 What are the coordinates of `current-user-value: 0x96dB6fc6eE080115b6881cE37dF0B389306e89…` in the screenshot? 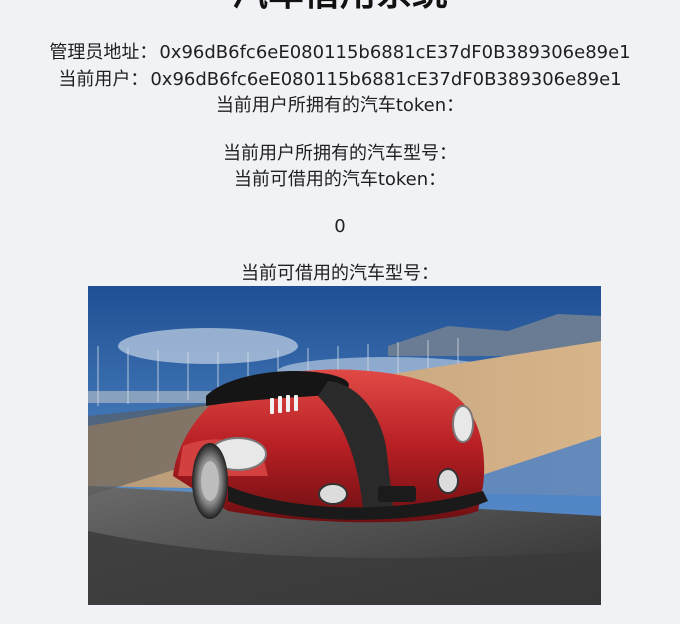 It's located at (386, 79).